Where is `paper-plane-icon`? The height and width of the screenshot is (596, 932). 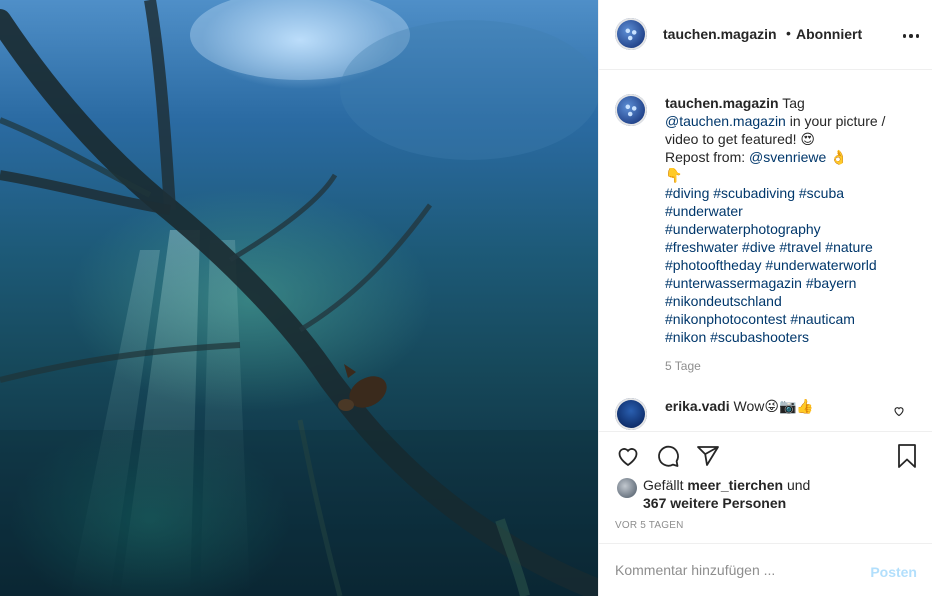
paper-plane-icon is located at coordinates (708, 456).